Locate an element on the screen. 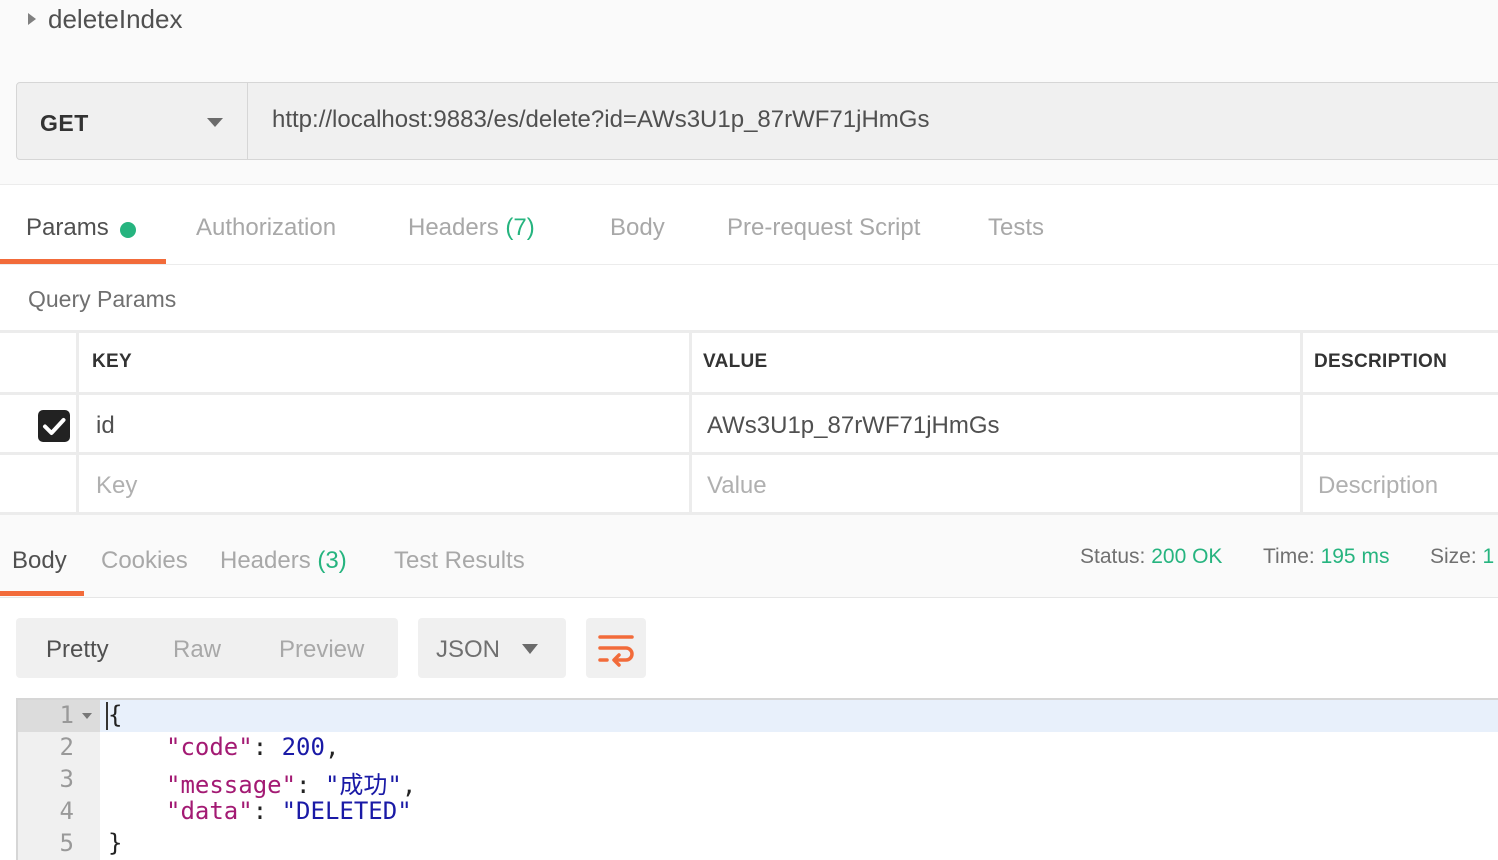 Image resolution: width=1498 pixels, height=860 pixels. line-number: 1 is located at coordinates (66, 715).